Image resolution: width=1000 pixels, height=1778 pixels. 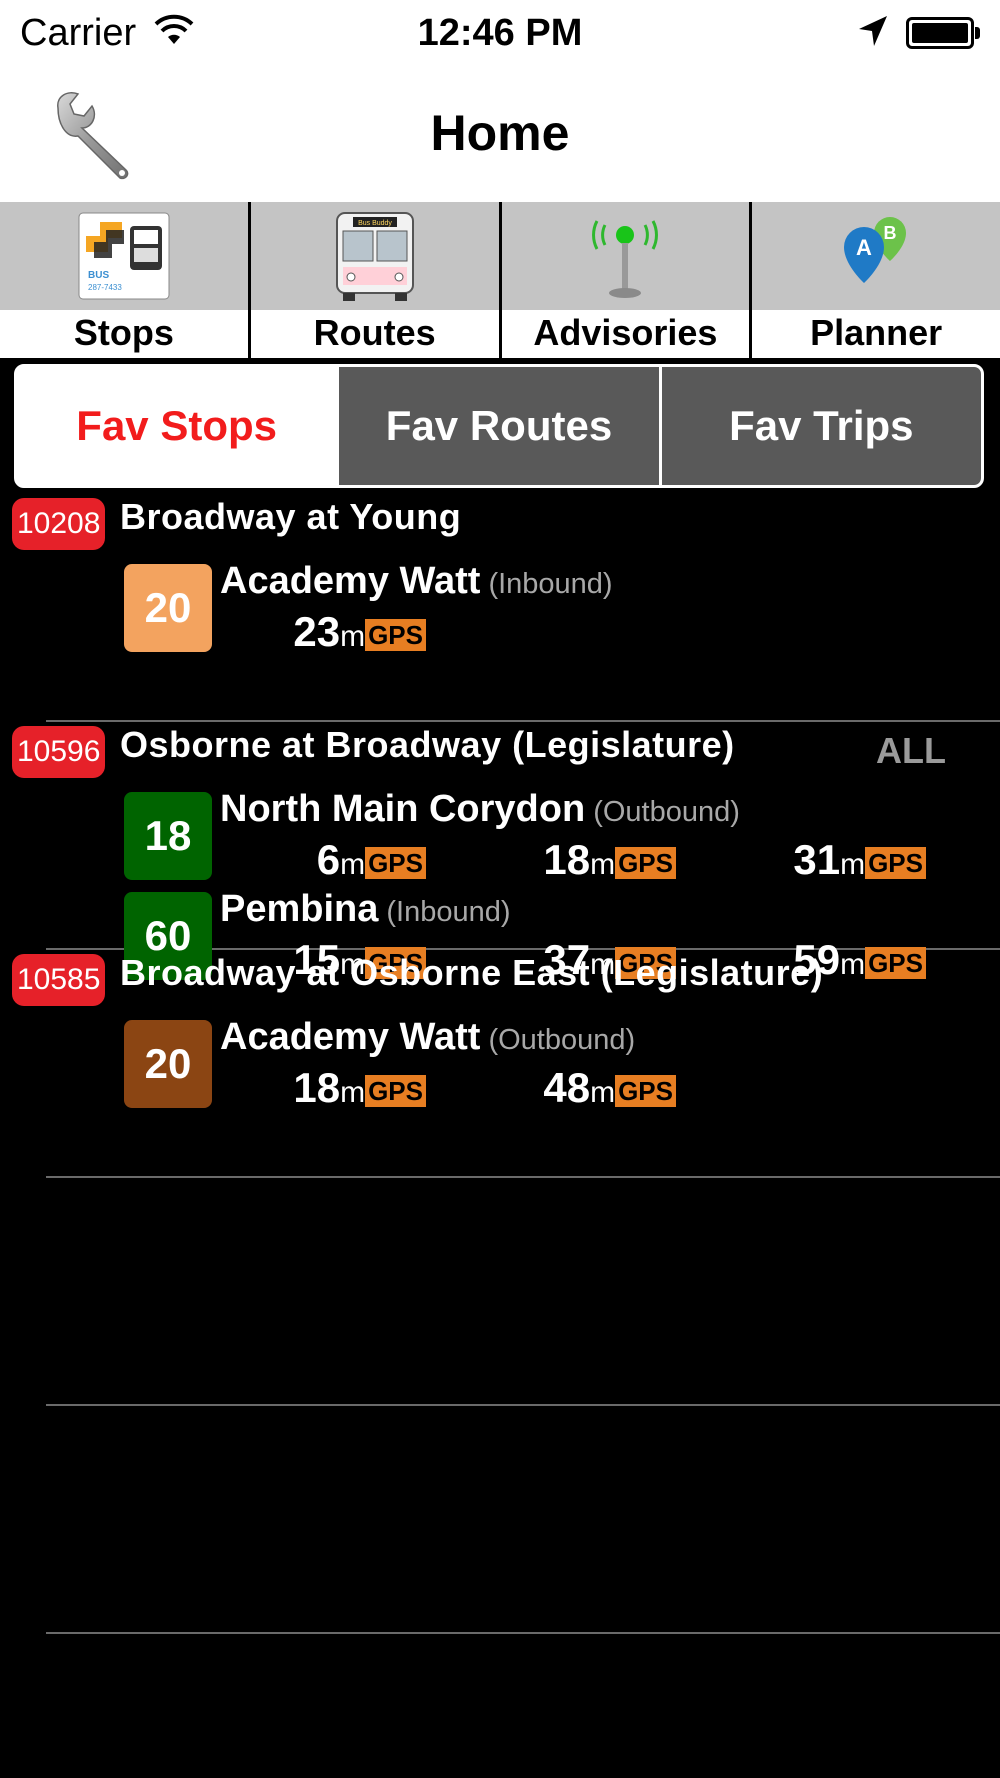 I want to click on arrival-time: 6 m GPS, so click(x=371, y=859).